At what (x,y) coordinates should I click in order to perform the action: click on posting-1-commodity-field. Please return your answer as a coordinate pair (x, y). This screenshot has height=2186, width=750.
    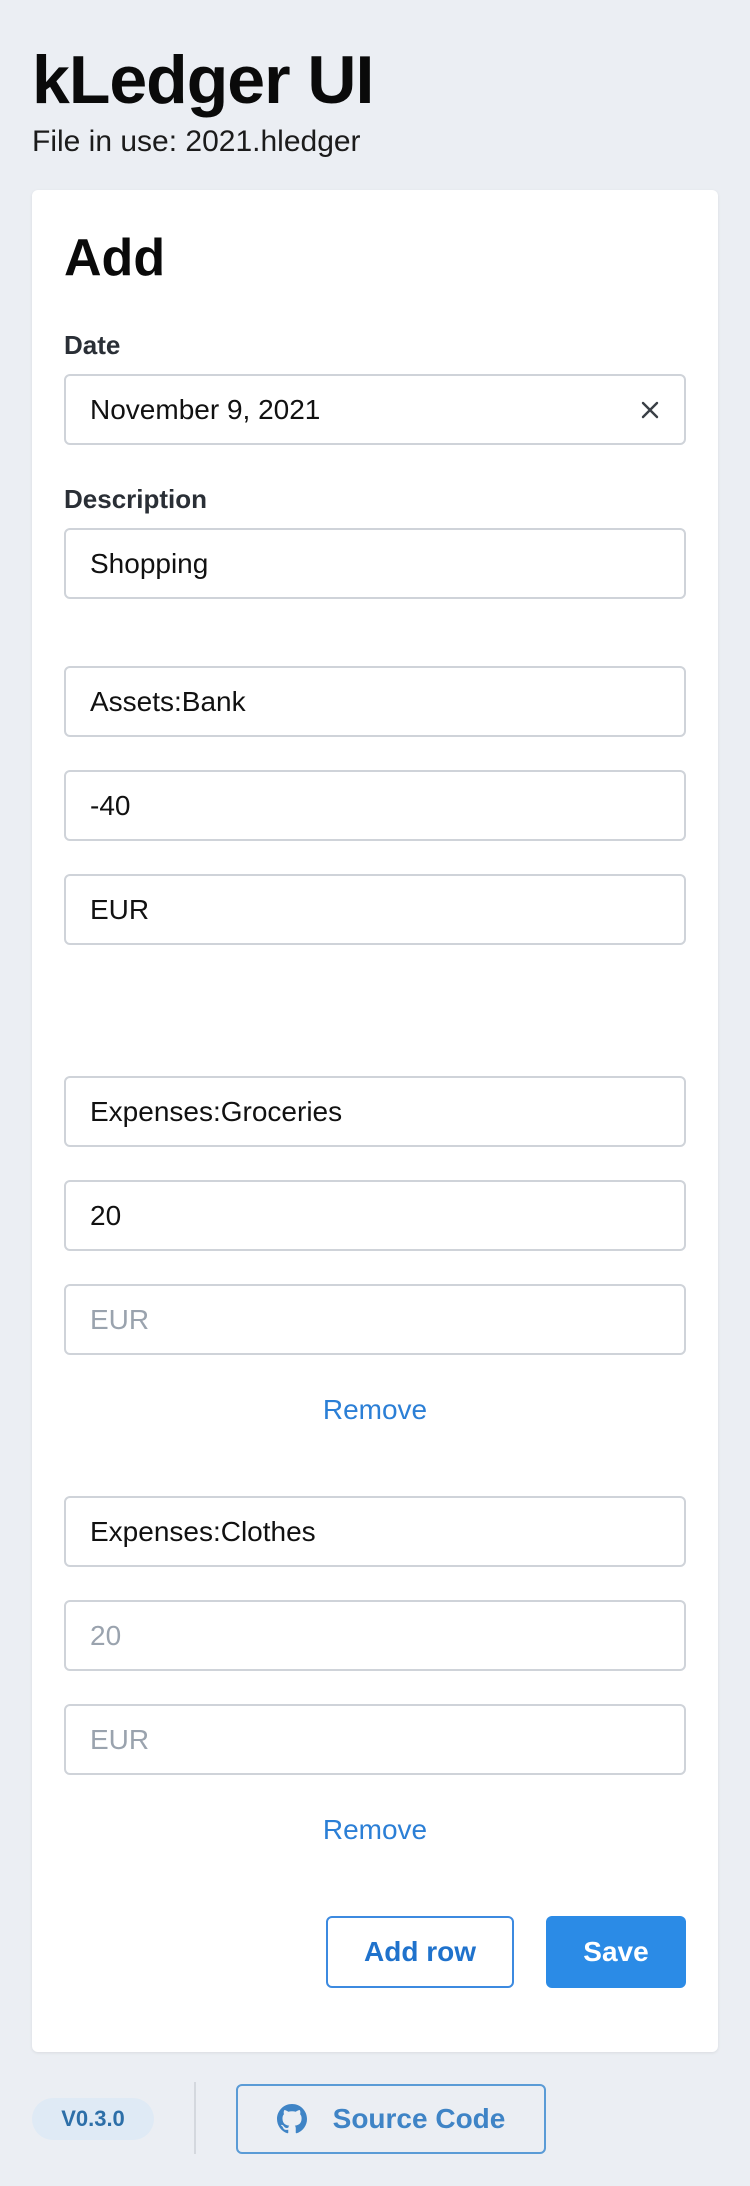
    Looking at the image, I should click on (375, 909).